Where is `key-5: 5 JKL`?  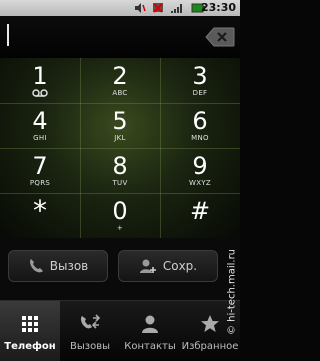 key-5: 5 JKL is located at coordinates (120, 125).